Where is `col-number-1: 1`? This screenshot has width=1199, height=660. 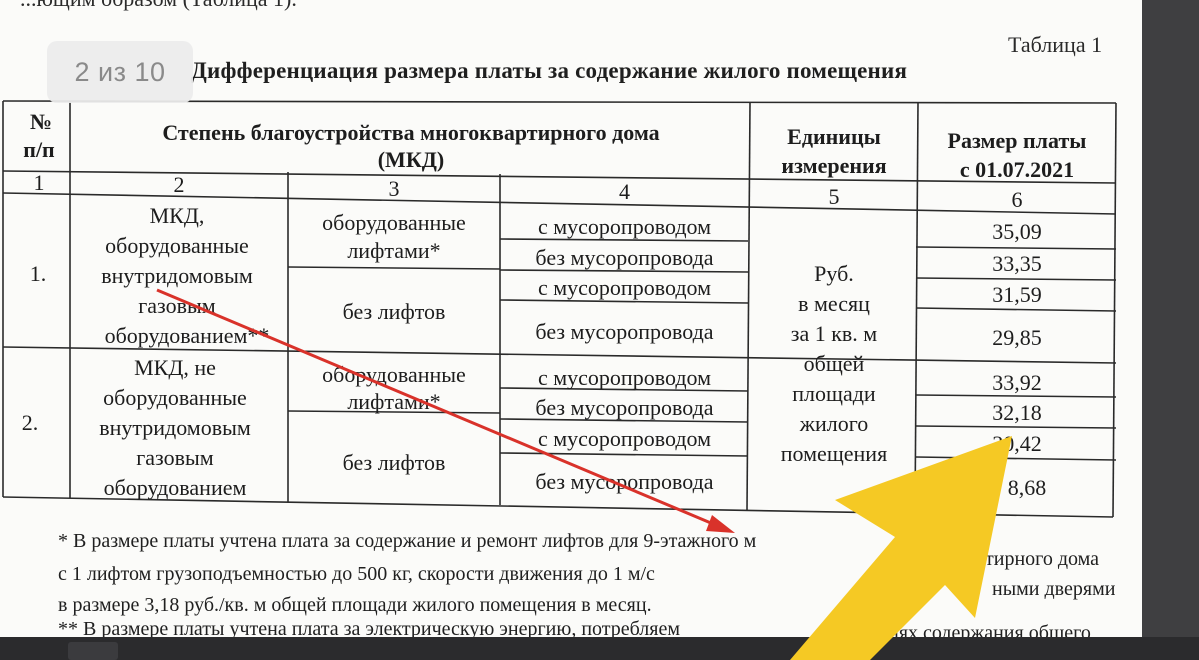
col-number-1: 1 is located at coordinates (39, 182).